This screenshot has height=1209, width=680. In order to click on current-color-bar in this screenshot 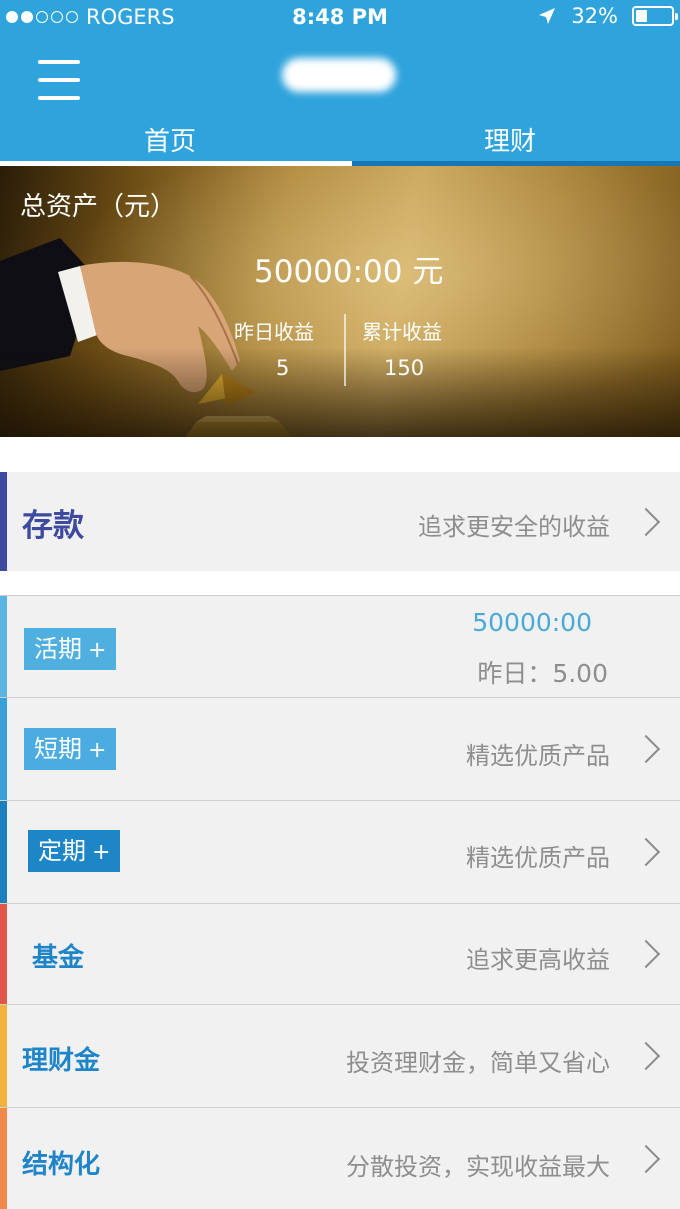, I will do `click(3, 646)`.